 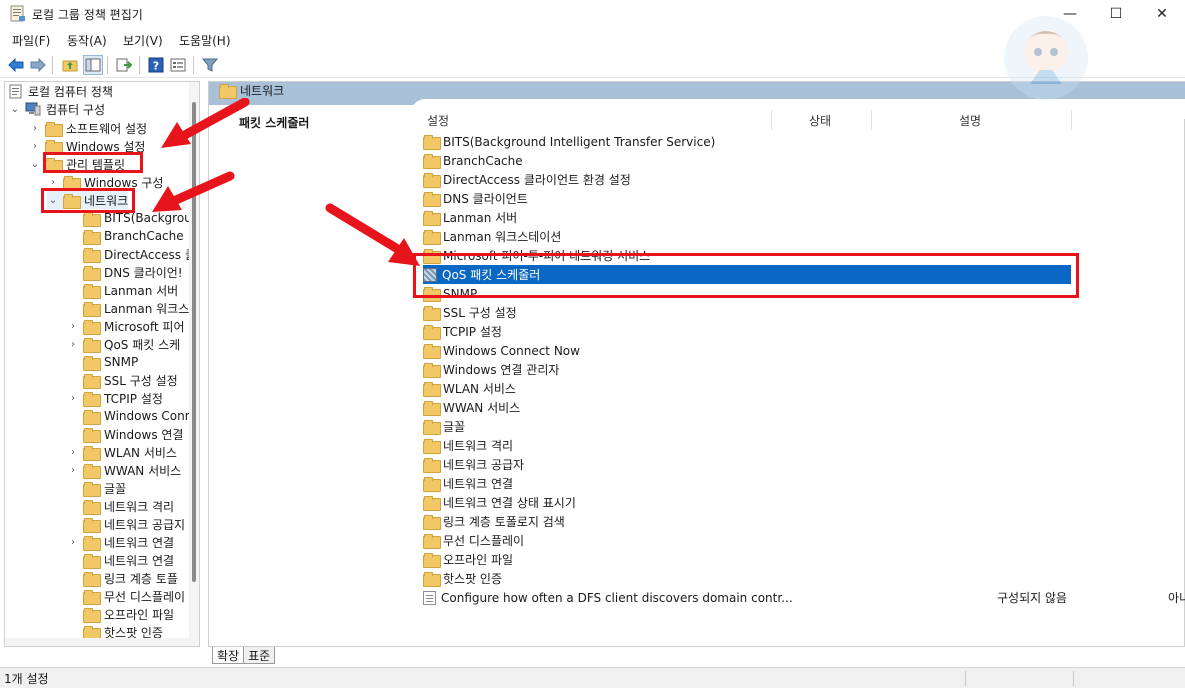 What do you see at coordinates (480, 313) in the screenshot?
I see `list-item-label: SSL 구성 설정` at bounding box center [480, 313].